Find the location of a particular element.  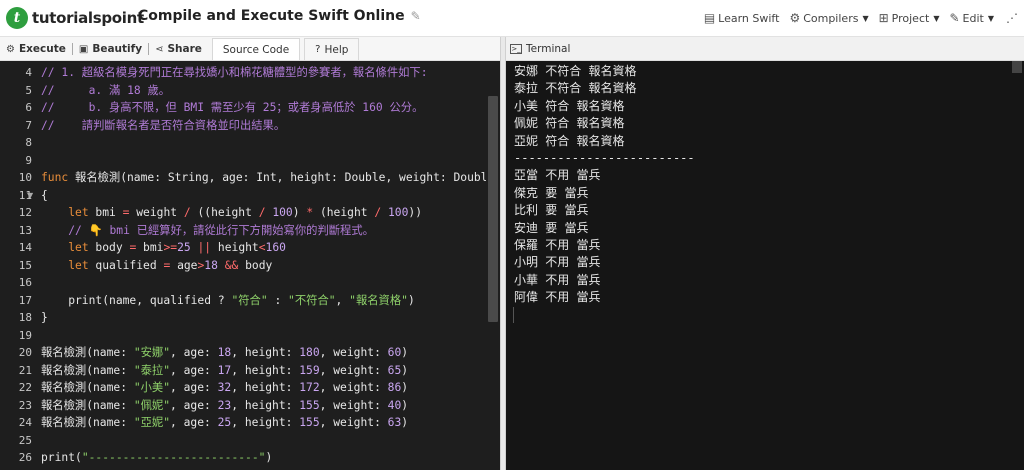

edit-title-icon: ✎ is located at coordinates (416, 16).